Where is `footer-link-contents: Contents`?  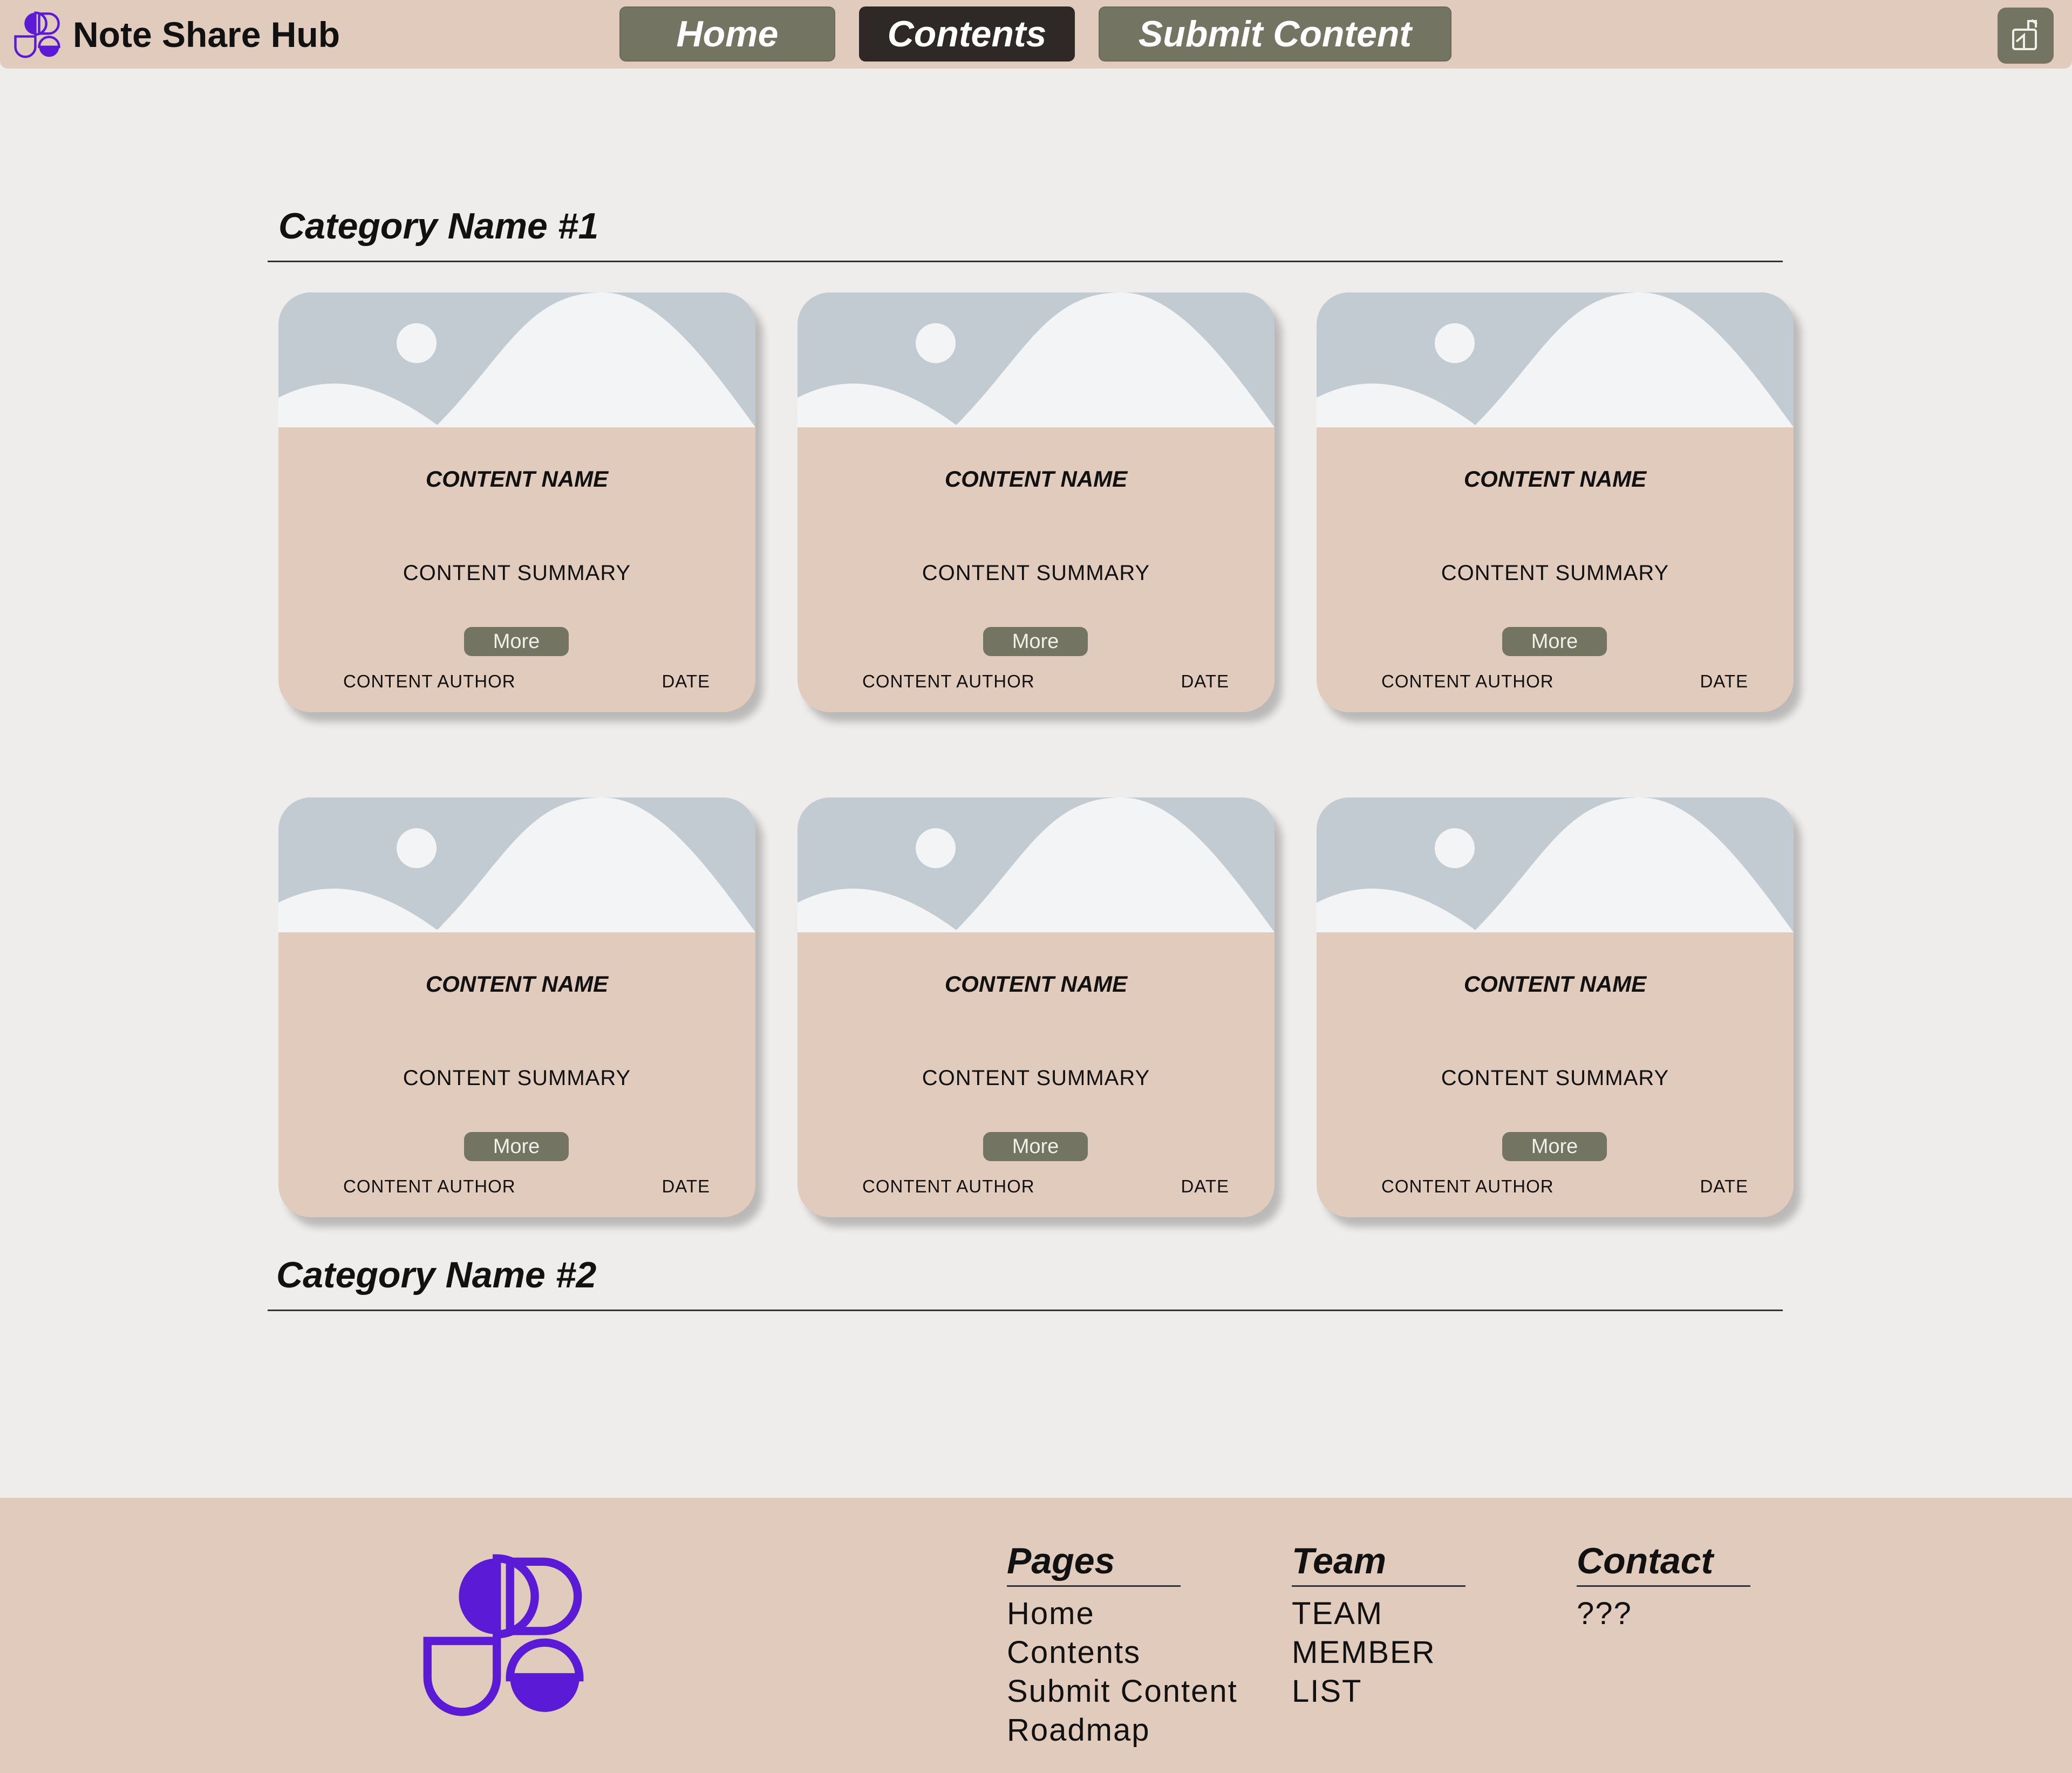
footer-link-contents: Contents is located at coordinates (1122, 1652).